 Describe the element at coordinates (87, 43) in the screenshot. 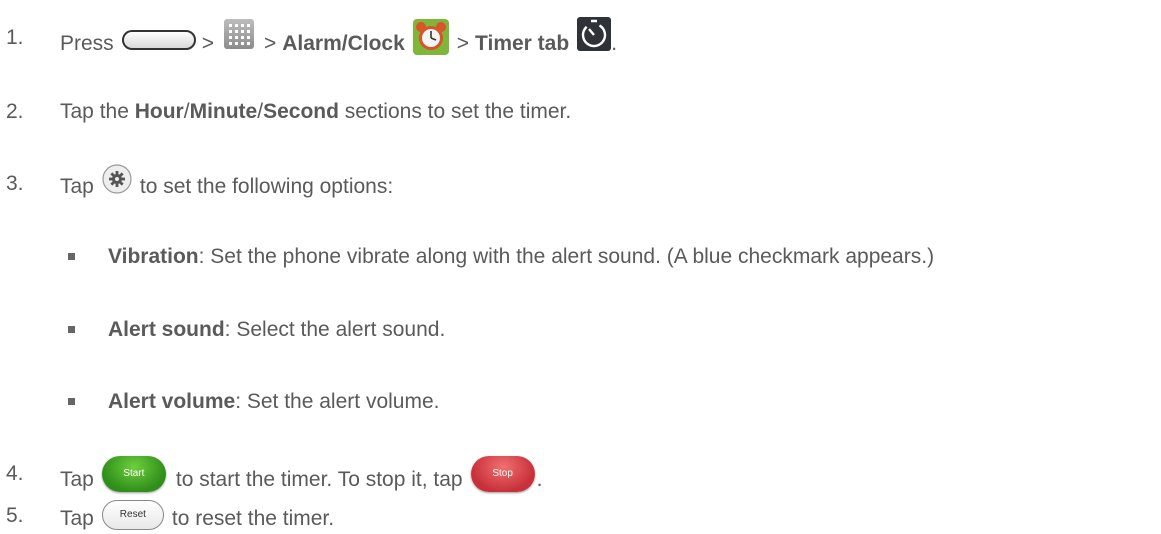

I see `press-text: Press` at that location.